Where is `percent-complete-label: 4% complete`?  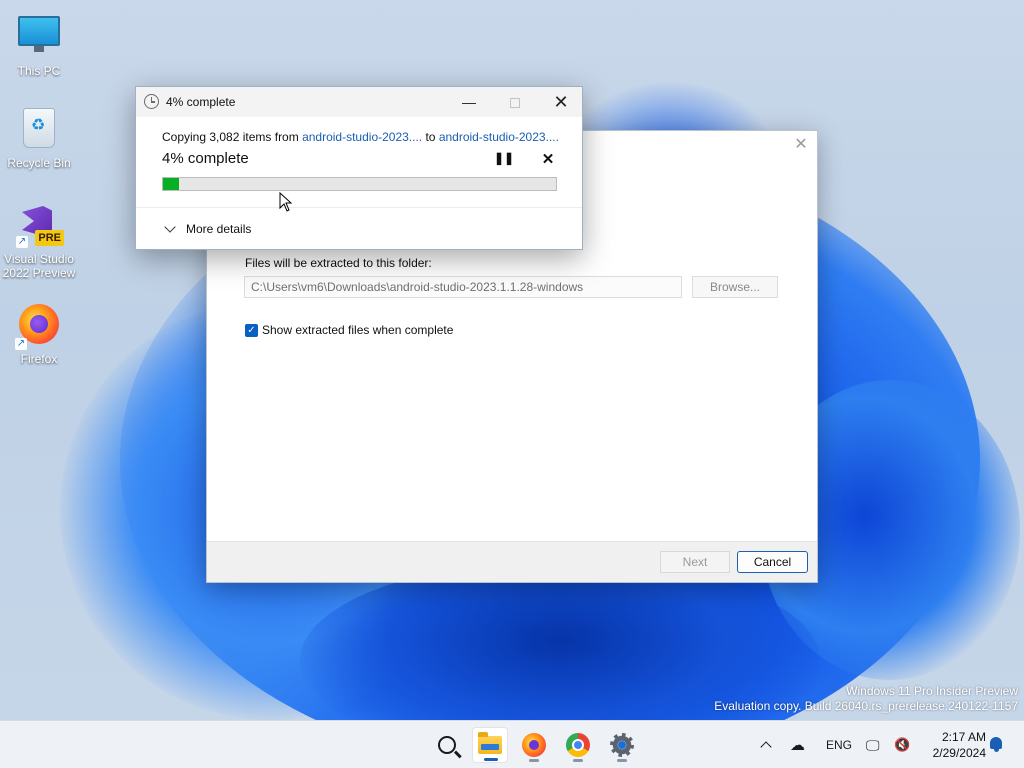
percent-complete-label: 4% complete is located at coordinates (205, 158).